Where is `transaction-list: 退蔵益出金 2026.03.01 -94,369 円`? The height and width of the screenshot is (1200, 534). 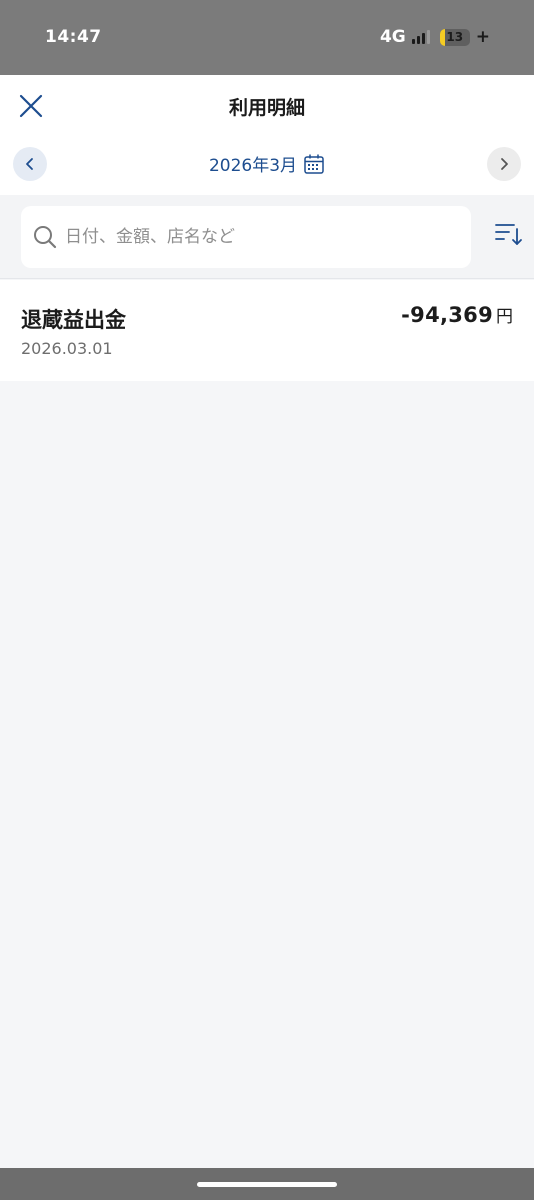
transaction-list: 退蔵益出金 2026.03.01 -94,369 円 is located at coordinates (267, 330).